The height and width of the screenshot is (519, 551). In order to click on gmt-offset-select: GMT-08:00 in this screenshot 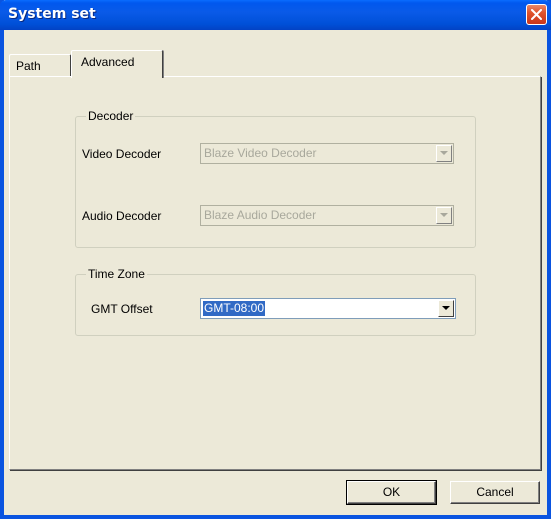, I will do `click(328, 308)`.